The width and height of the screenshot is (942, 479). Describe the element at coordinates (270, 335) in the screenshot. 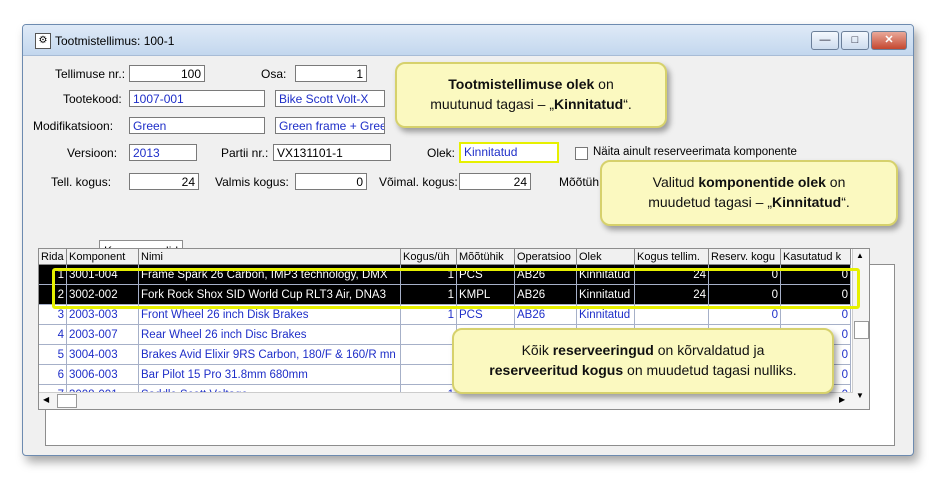

I see `cell-nimi: Rear Wheel 26 inch Disc Brakes` at that location.